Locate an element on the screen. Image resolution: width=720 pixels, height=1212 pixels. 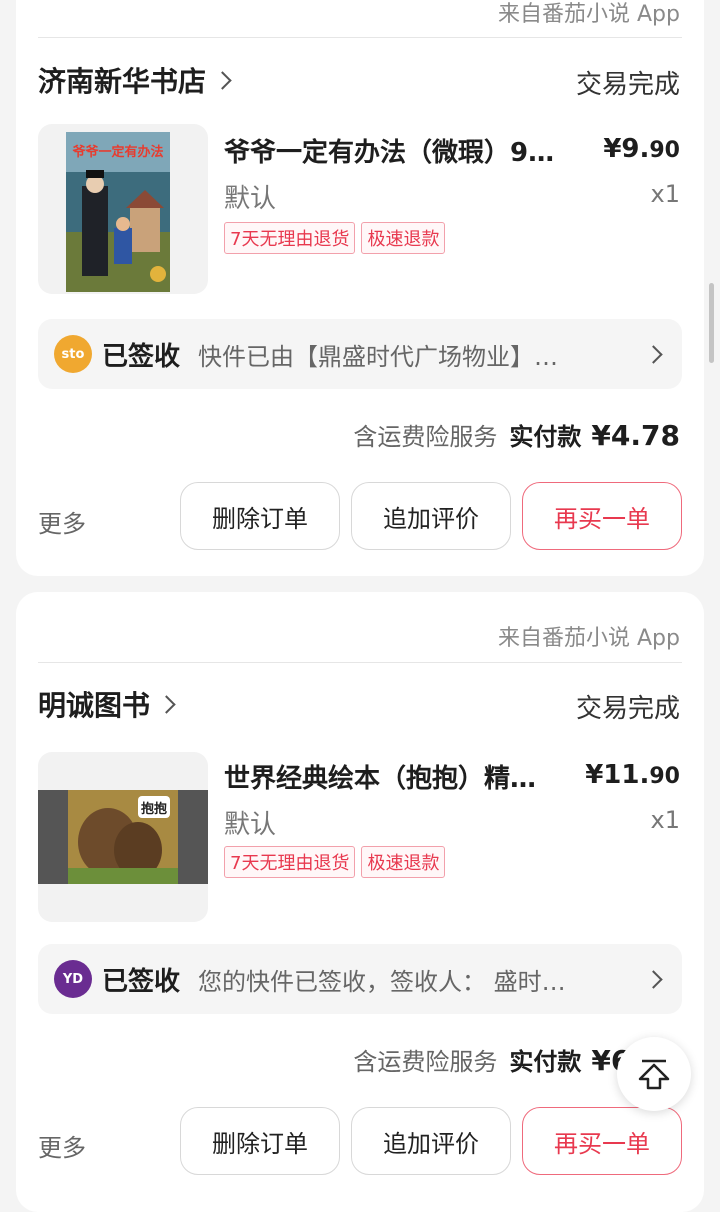
price-integer: ¥11. is located at coordinates (617, 775).